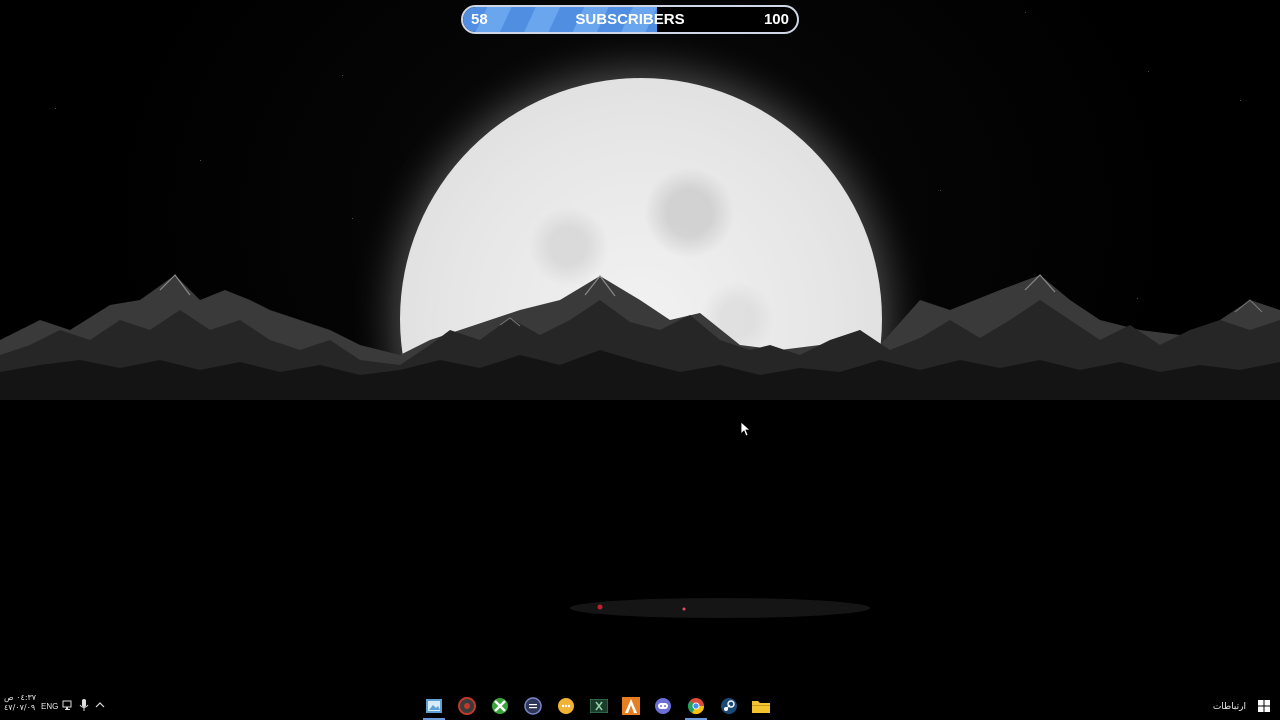 Image resolution: width=1280 pixels, height=720 pixels. I want to click on taskbar-app-xbox, so click(500, 706).